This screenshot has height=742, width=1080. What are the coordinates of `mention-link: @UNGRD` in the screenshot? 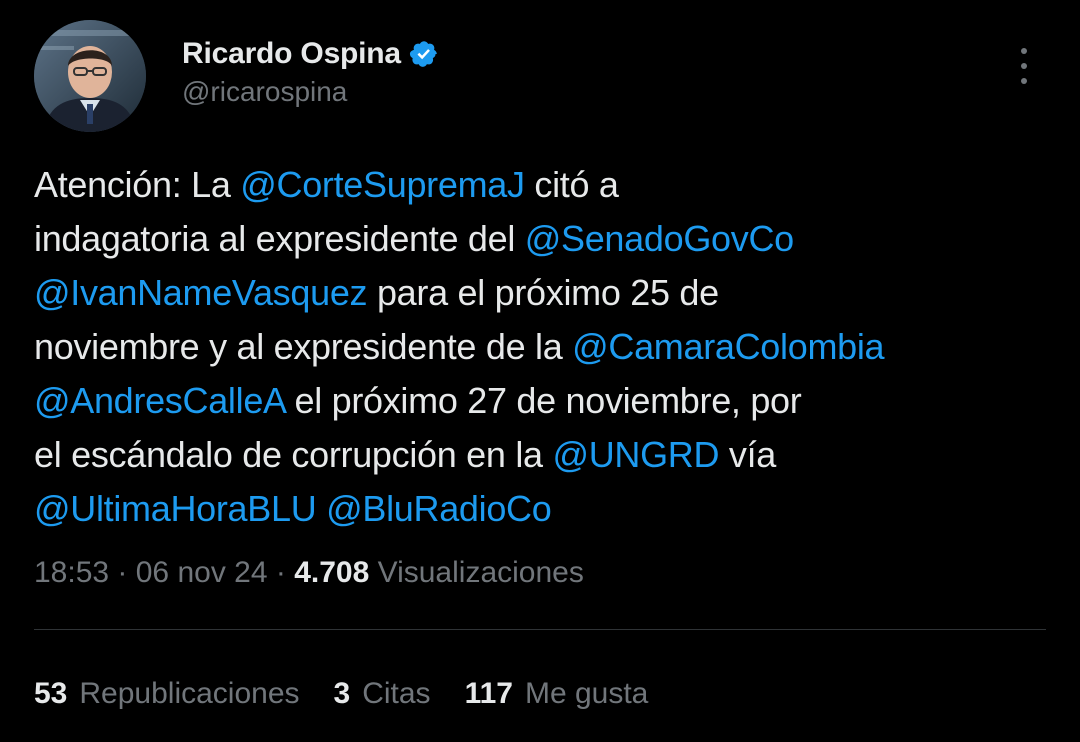 It's located at (635, 454).